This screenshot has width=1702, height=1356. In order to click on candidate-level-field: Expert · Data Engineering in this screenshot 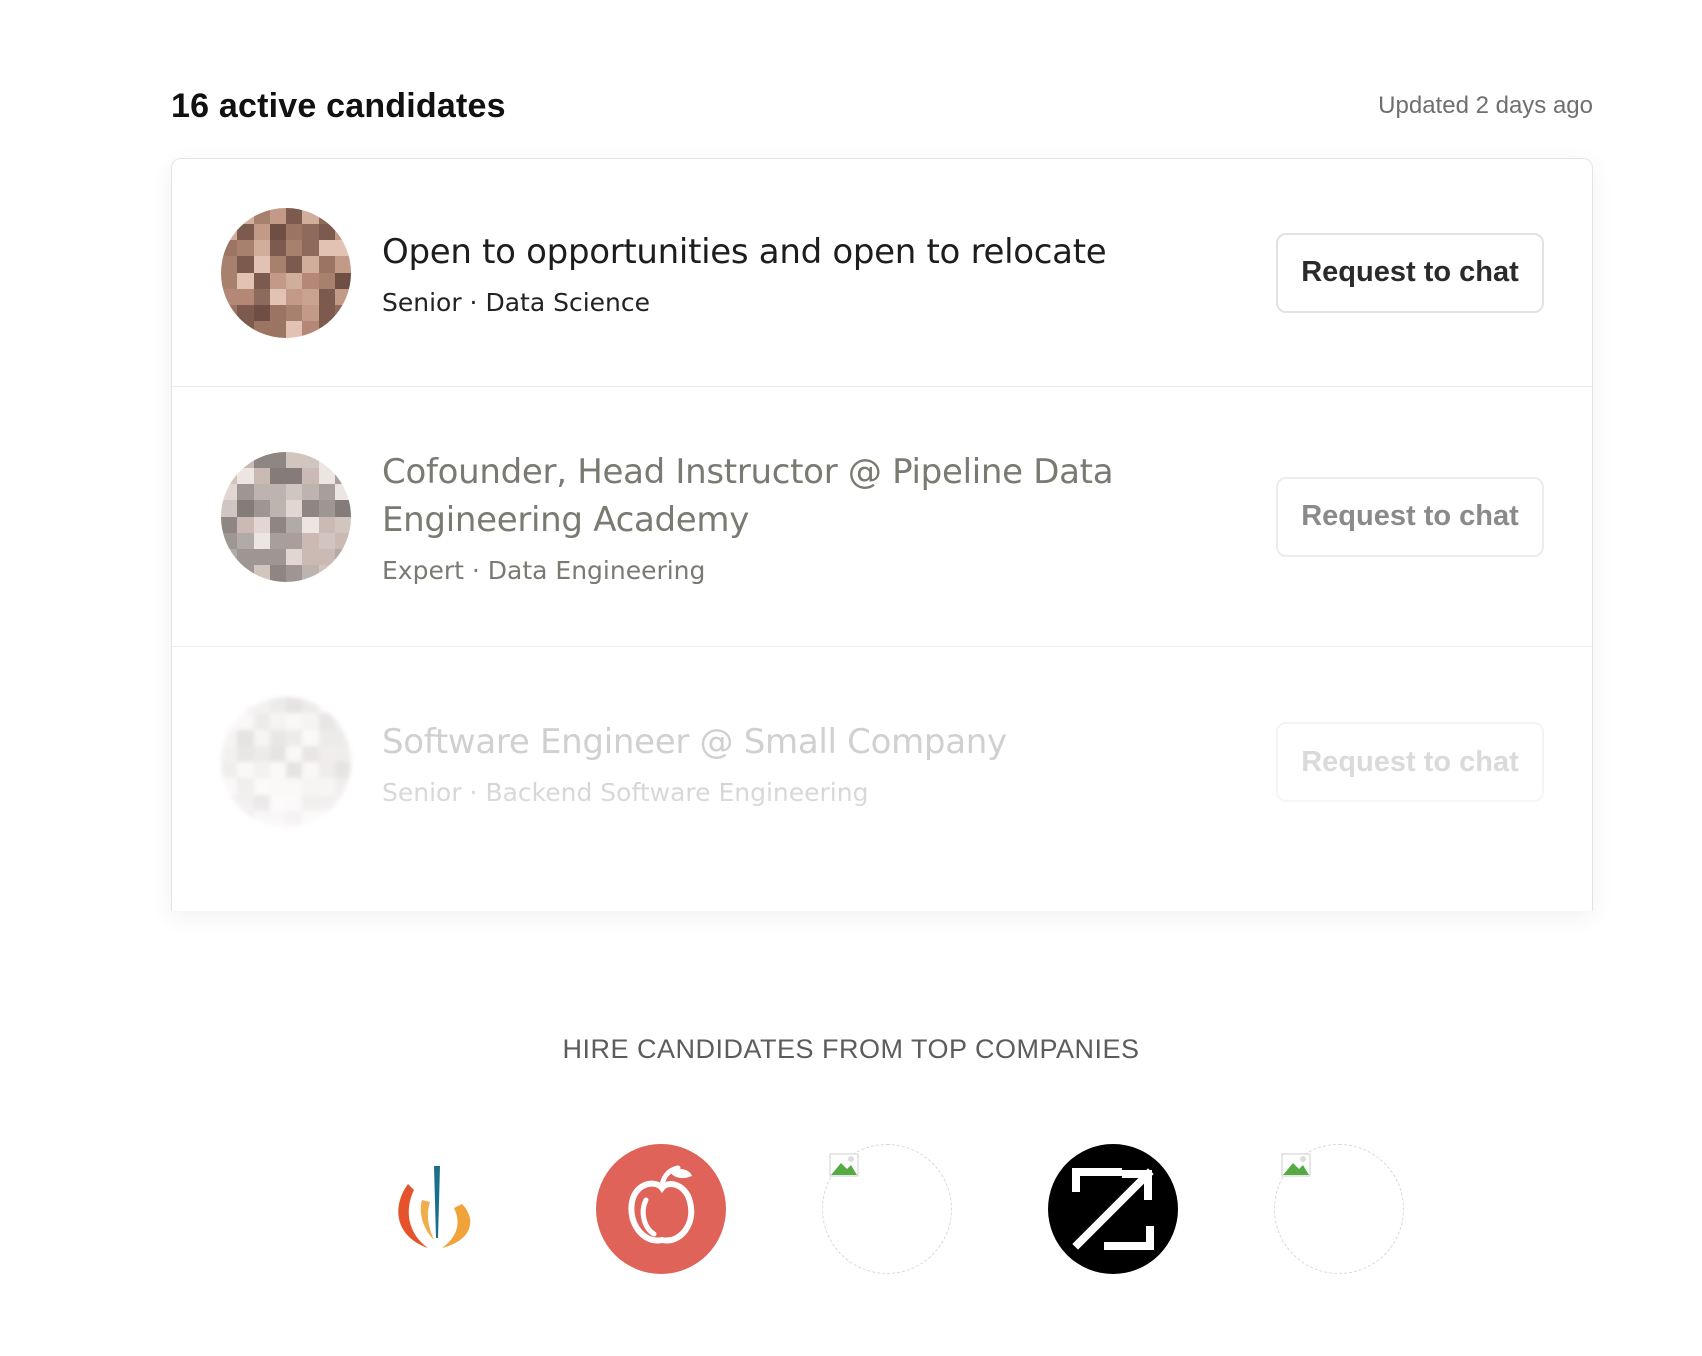, I will do `click(544, 570)`.